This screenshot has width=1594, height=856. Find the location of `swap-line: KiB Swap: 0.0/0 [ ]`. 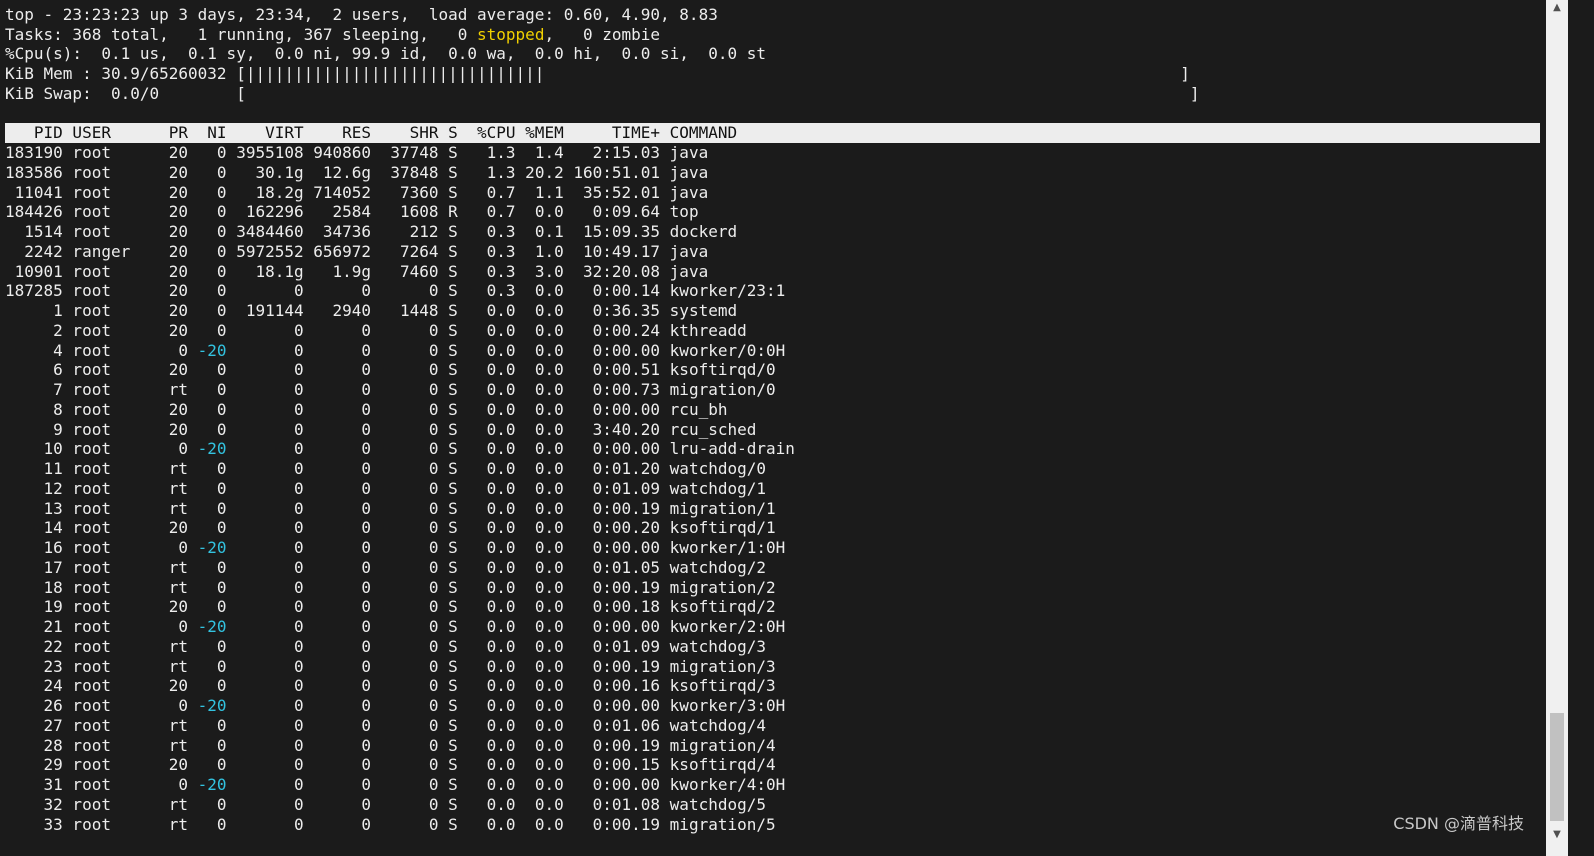

swap-line: KiB Swap: 0.0/0 [ ] is located at coordinates (602, 93).